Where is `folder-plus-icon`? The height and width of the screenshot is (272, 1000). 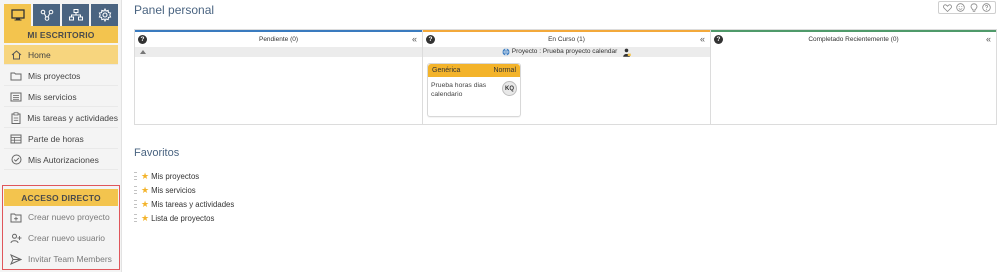
folder-plus-icon is located at coordinates (16, 217).